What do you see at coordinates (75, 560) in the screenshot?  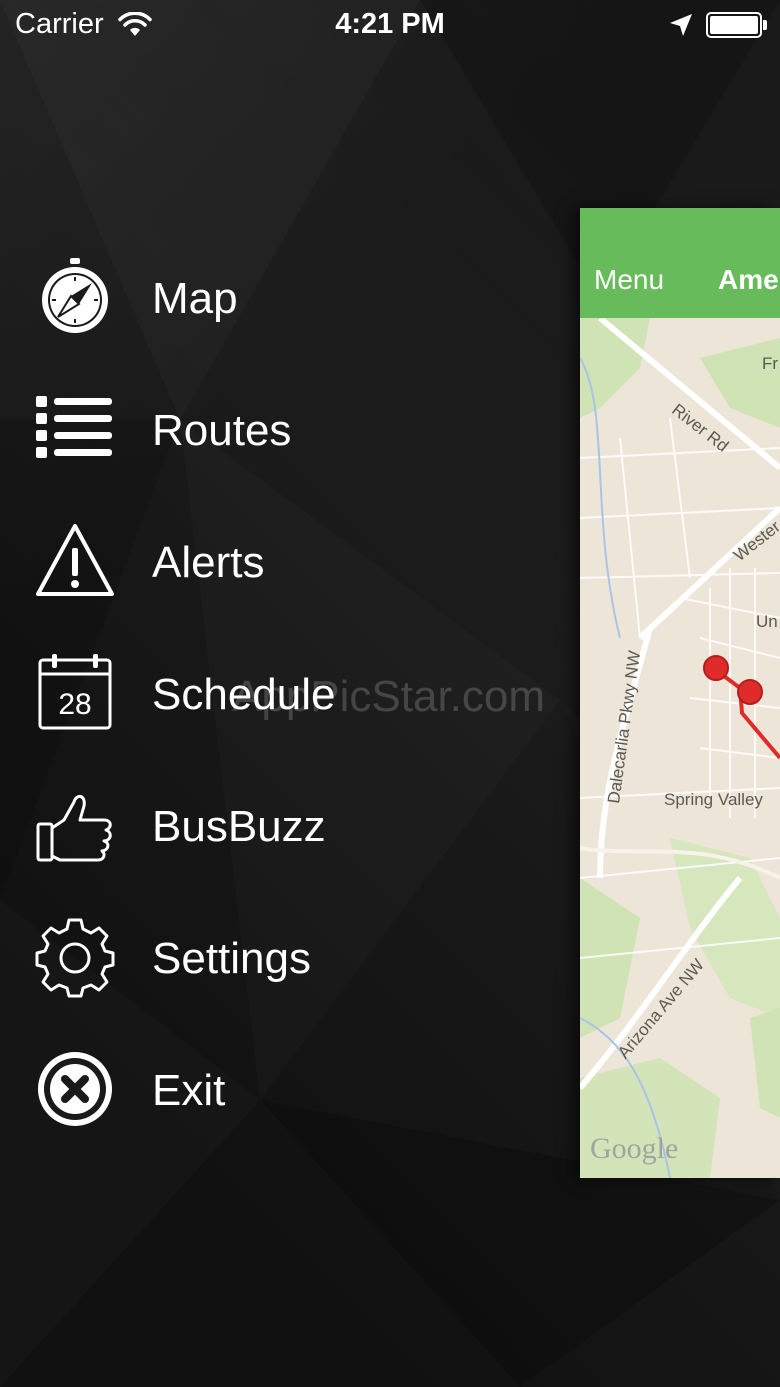 I see `warning-icon` at bounding box center [75, 560].